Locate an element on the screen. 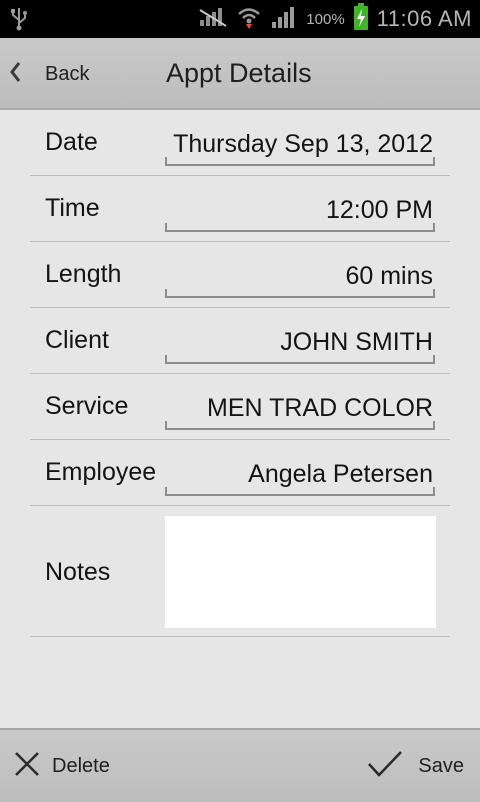 The height and width of the screenshot is (802, 480). service-field: MEN TRAD COLOR is located at coordinates (300, 407).